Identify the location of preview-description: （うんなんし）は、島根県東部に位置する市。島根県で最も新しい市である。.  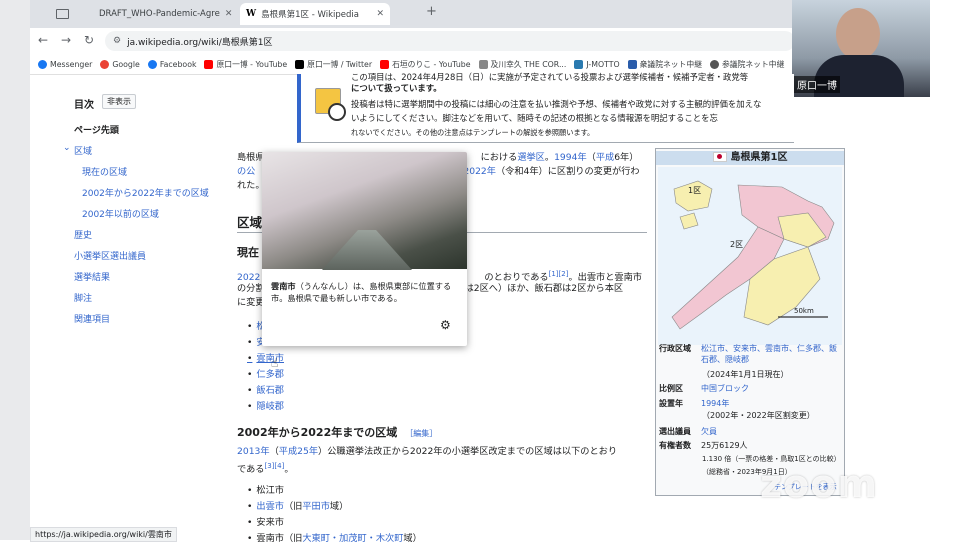
(361, 292).